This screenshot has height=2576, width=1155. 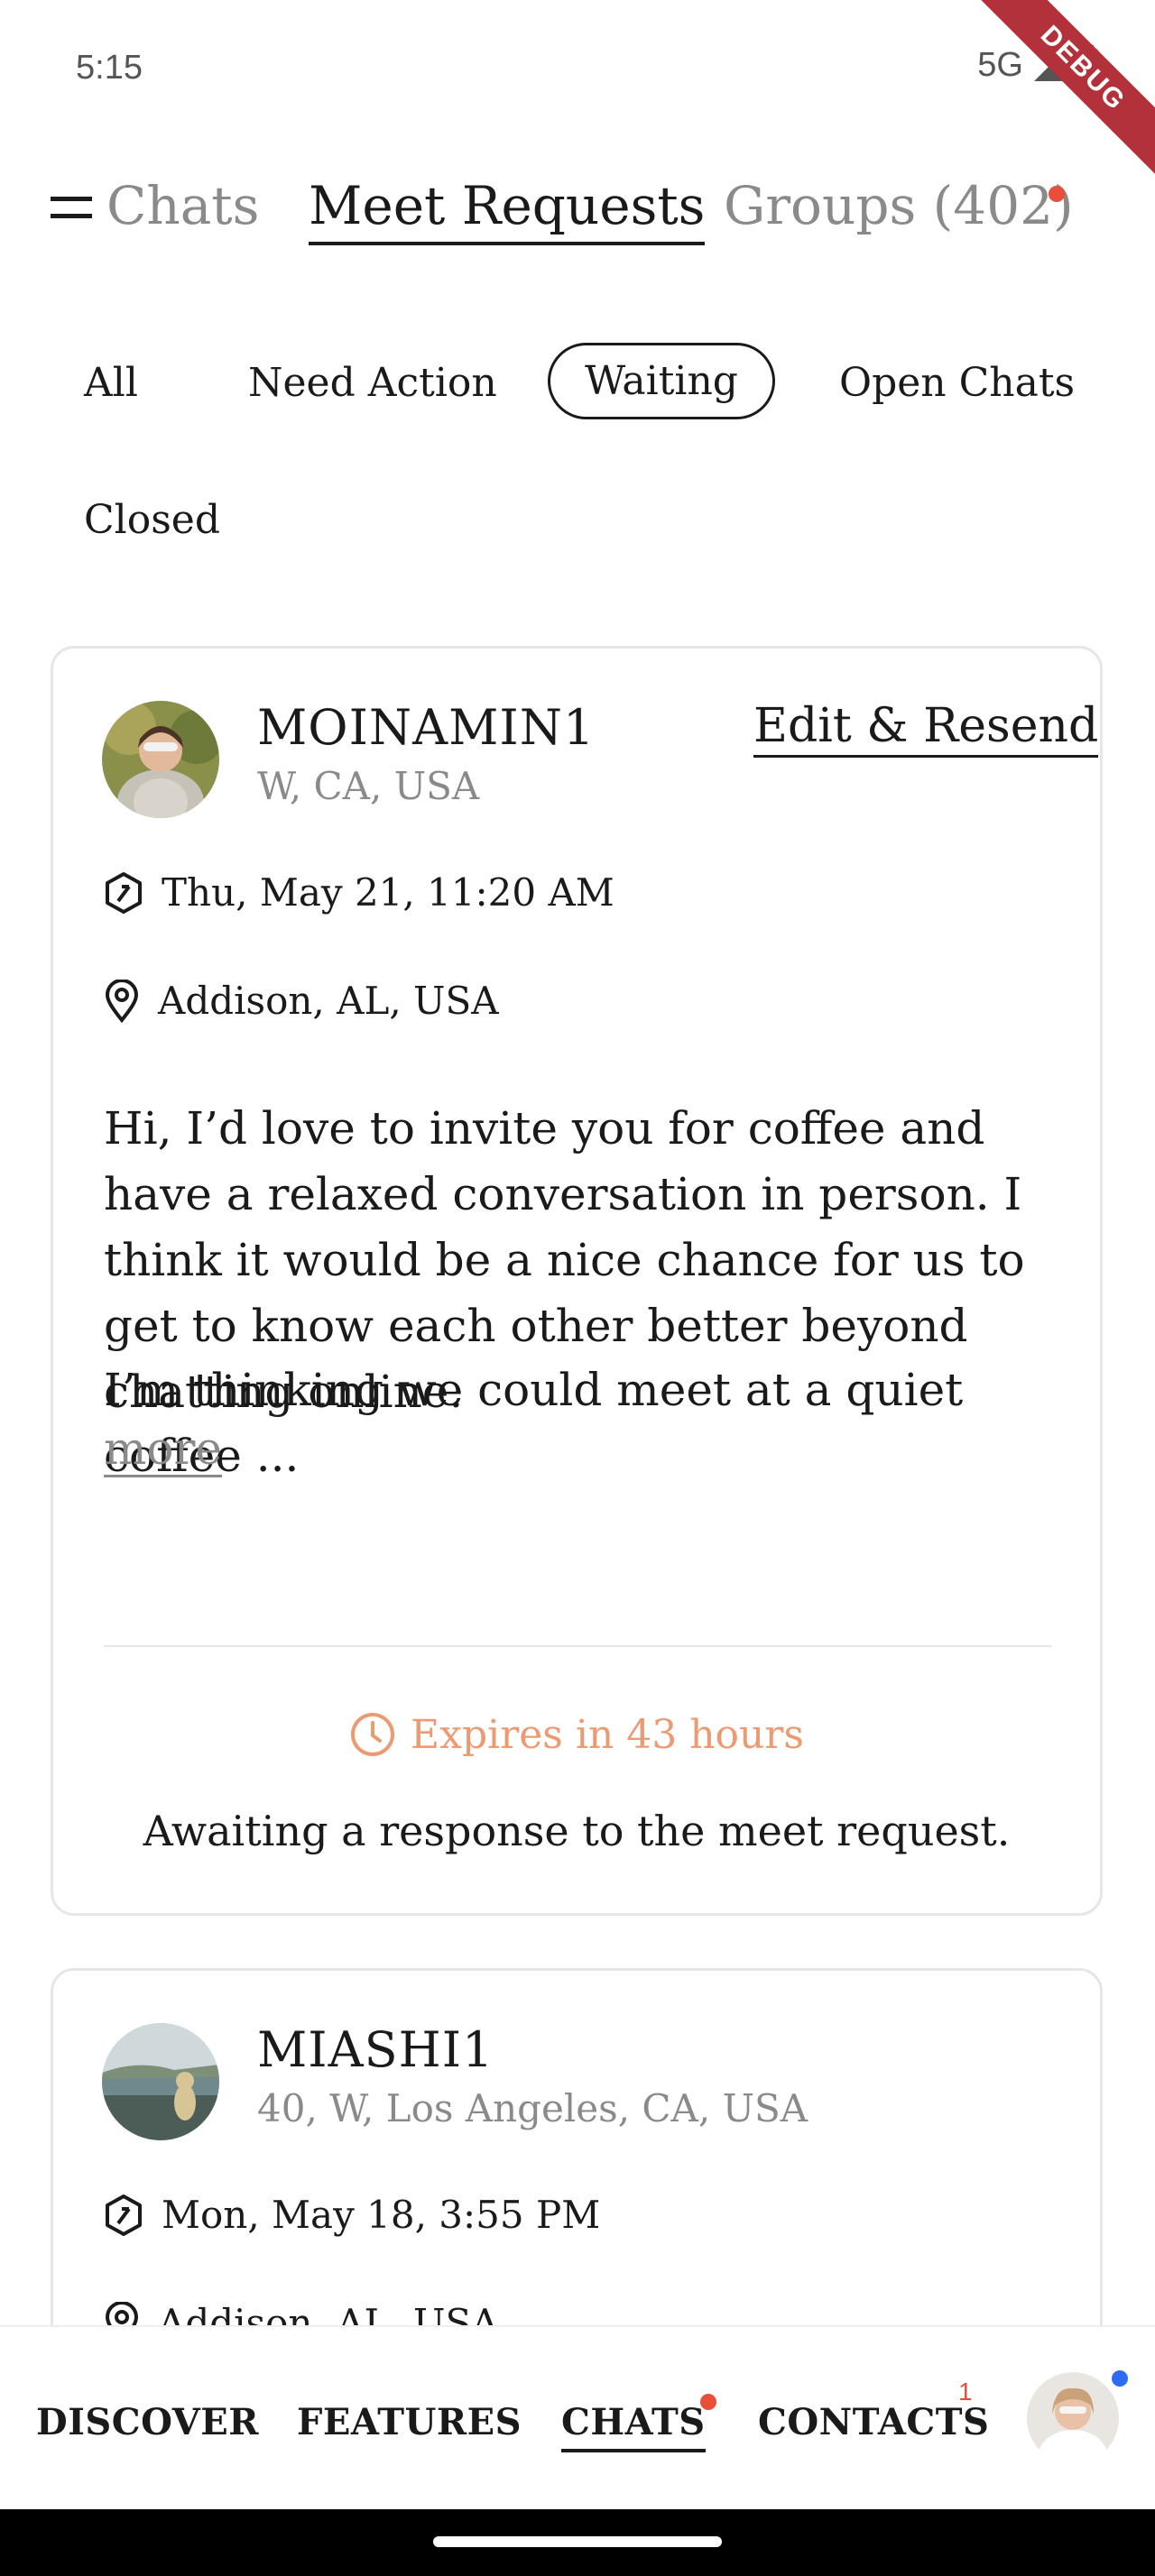 What do you see at coordinates (957, 383) in the screenshot?
I see `filter-open-chats: Open Chats` at bounding box center [957, 383].